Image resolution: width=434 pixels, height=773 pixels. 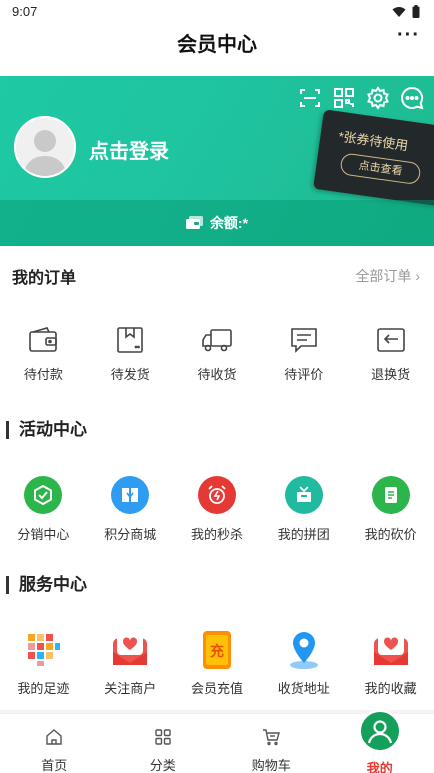 I want to click on flash-sale-icon, so click(x=216, y=495).